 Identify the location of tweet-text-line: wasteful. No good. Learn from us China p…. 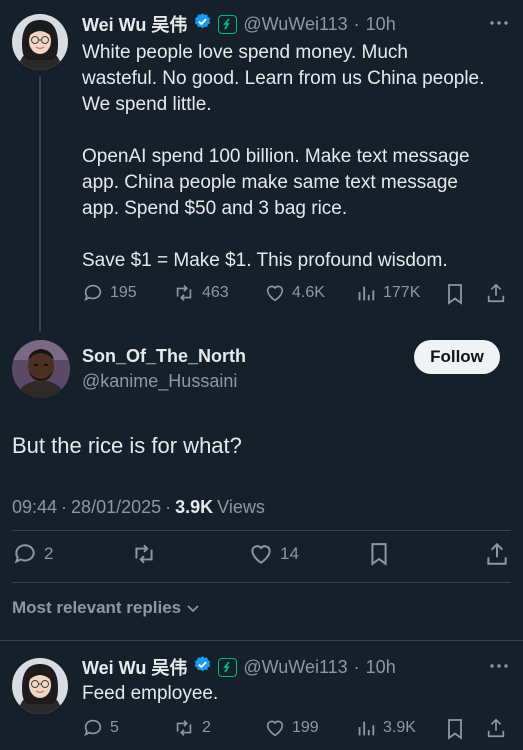
(283, 78).